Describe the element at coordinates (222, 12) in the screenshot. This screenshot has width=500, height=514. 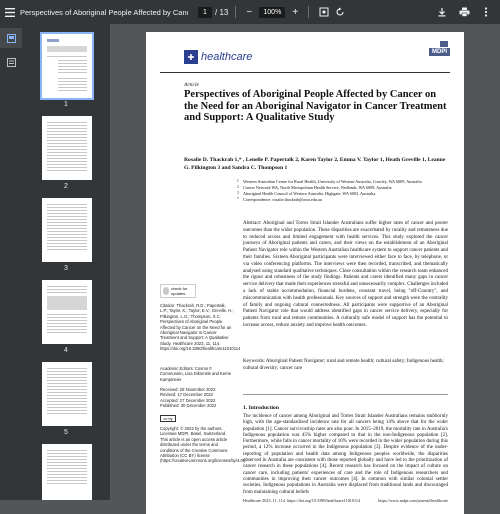
I see `page-total: / 13` at that location.